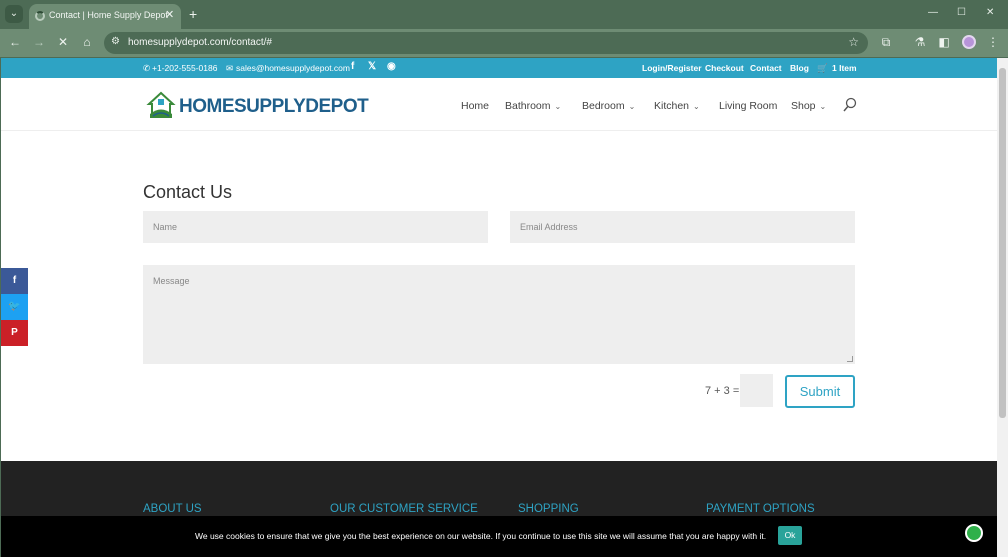 The height and width of the screenshot is (557, 1008). I want to click on browser-tab: Contact | Home Supply Depot ✕, so click(105, 16).